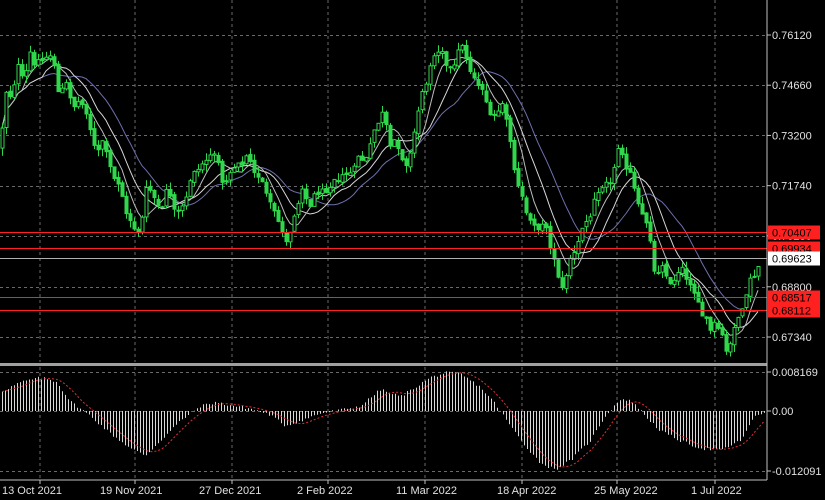 This screenshot has width=825, height=500. Describe the element at coordinates (426, 491) in the screenshot. I see `time-tick-label: 11 Mar 2022` at that location.